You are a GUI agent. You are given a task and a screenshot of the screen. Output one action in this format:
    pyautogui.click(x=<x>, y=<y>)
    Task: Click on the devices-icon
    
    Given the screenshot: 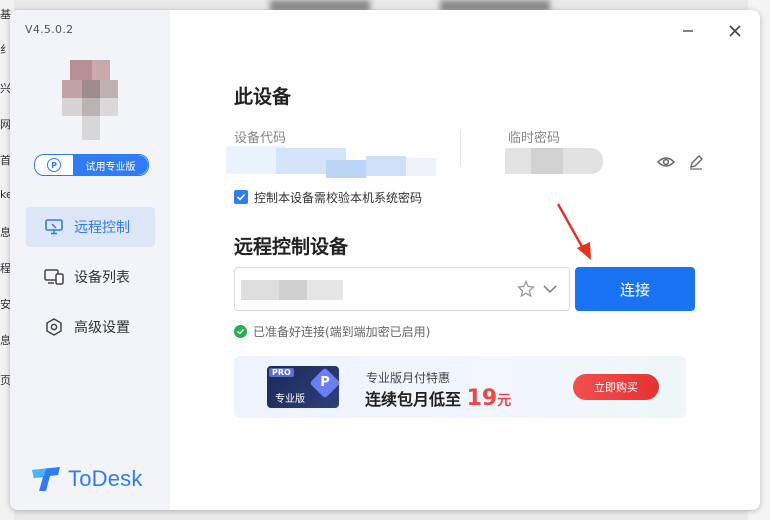 What is the action you would take?
    pyautogui.click(x=54, y=277)
    